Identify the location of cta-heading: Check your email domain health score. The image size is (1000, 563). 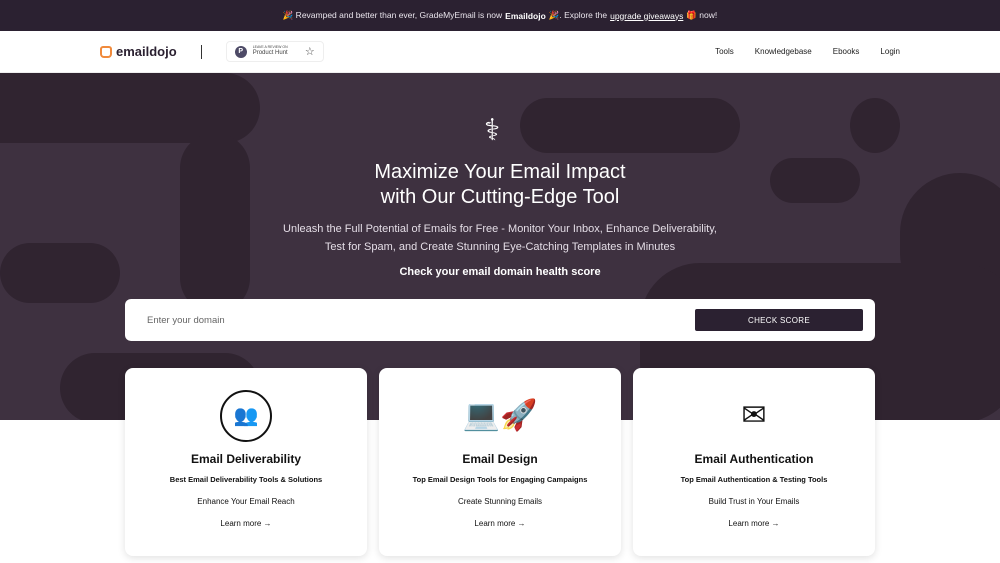
(500, 272).